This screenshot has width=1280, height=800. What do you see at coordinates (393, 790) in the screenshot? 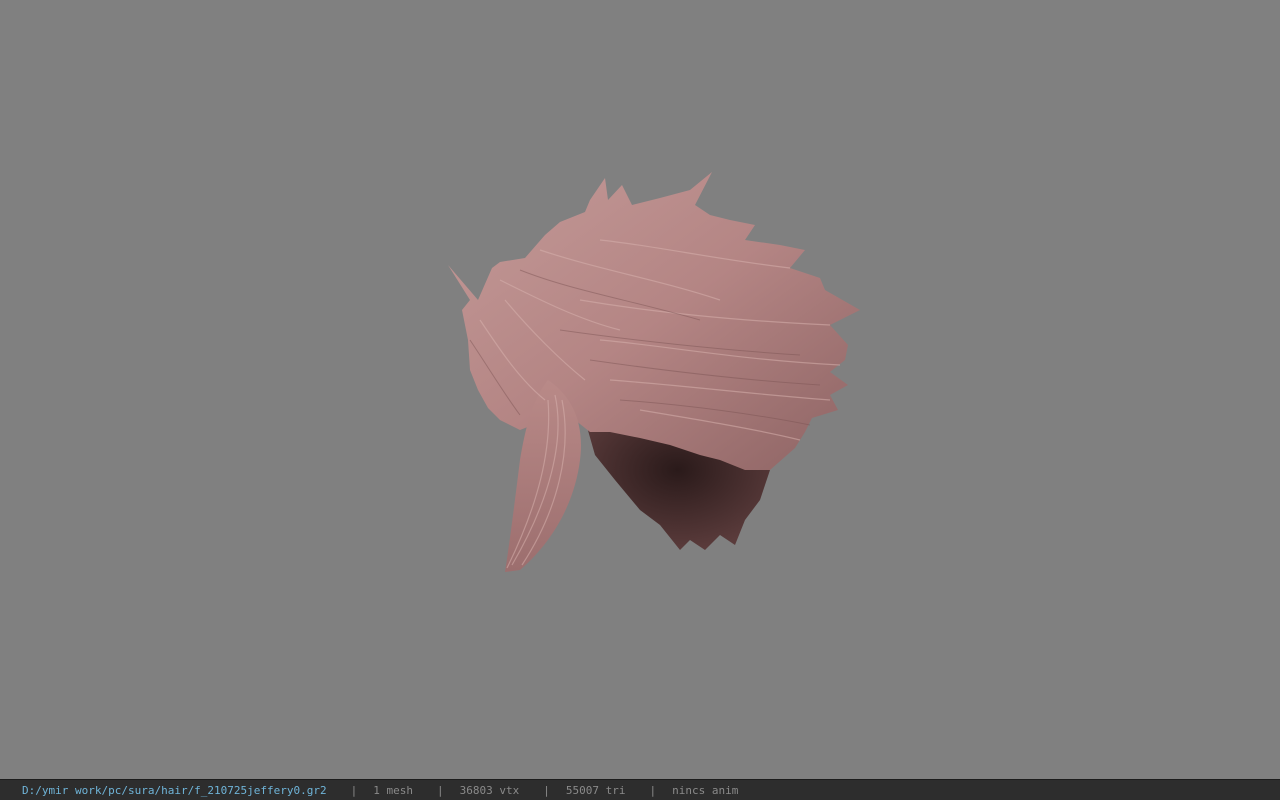
I see `mesh-count-label: 1 mesh` at bounding box center [393, 790].